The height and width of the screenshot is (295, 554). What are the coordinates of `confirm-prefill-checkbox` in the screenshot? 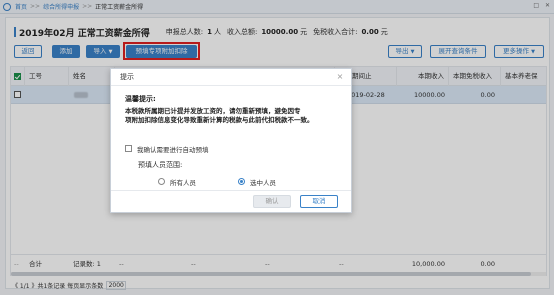 It's located at (128, 148).